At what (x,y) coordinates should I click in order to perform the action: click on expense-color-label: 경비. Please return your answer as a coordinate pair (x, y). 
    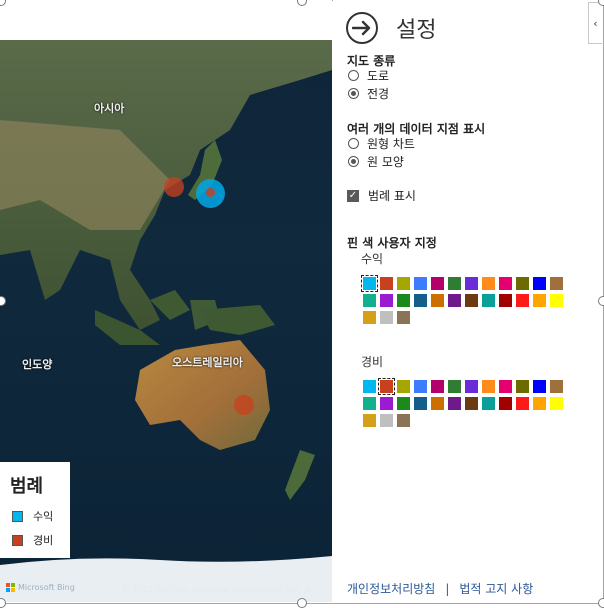
    Looking at the image, I should click on (372, 362).